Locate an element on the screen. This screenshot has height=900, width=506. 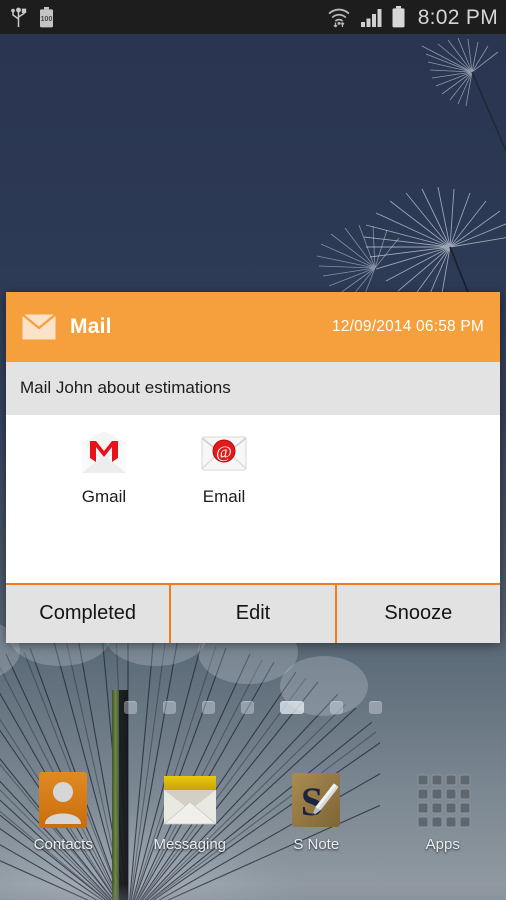
contacts-icon is located at coordinates (63, 800).